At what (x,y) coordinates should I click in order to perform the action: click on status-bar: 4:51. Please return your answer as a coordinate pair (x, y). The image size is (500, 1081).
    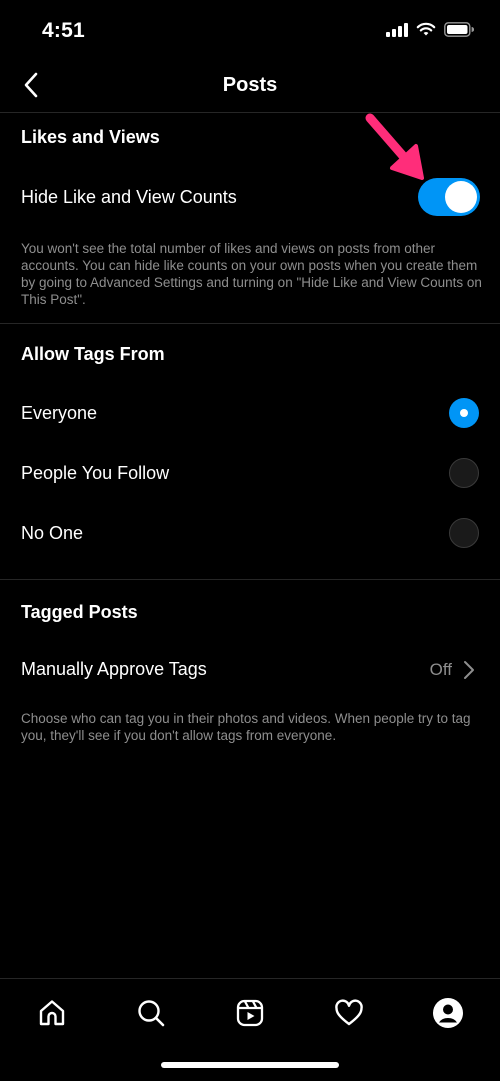
    Looking at the image, I should click on (250, 30).